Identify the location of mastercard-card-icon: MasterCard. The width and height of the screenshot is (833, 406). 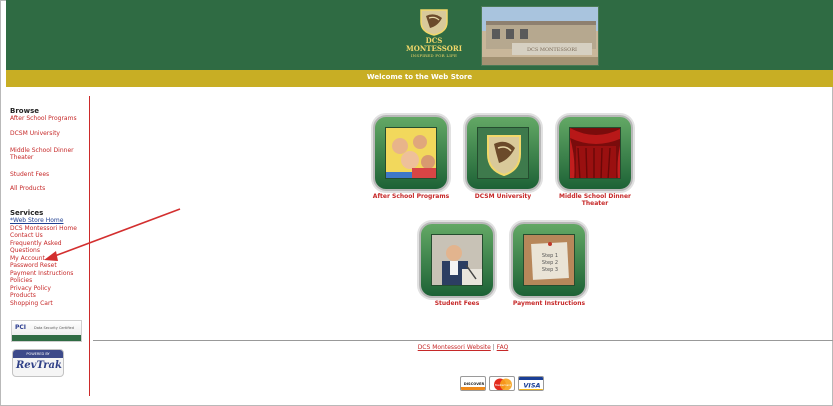
(502, 383).